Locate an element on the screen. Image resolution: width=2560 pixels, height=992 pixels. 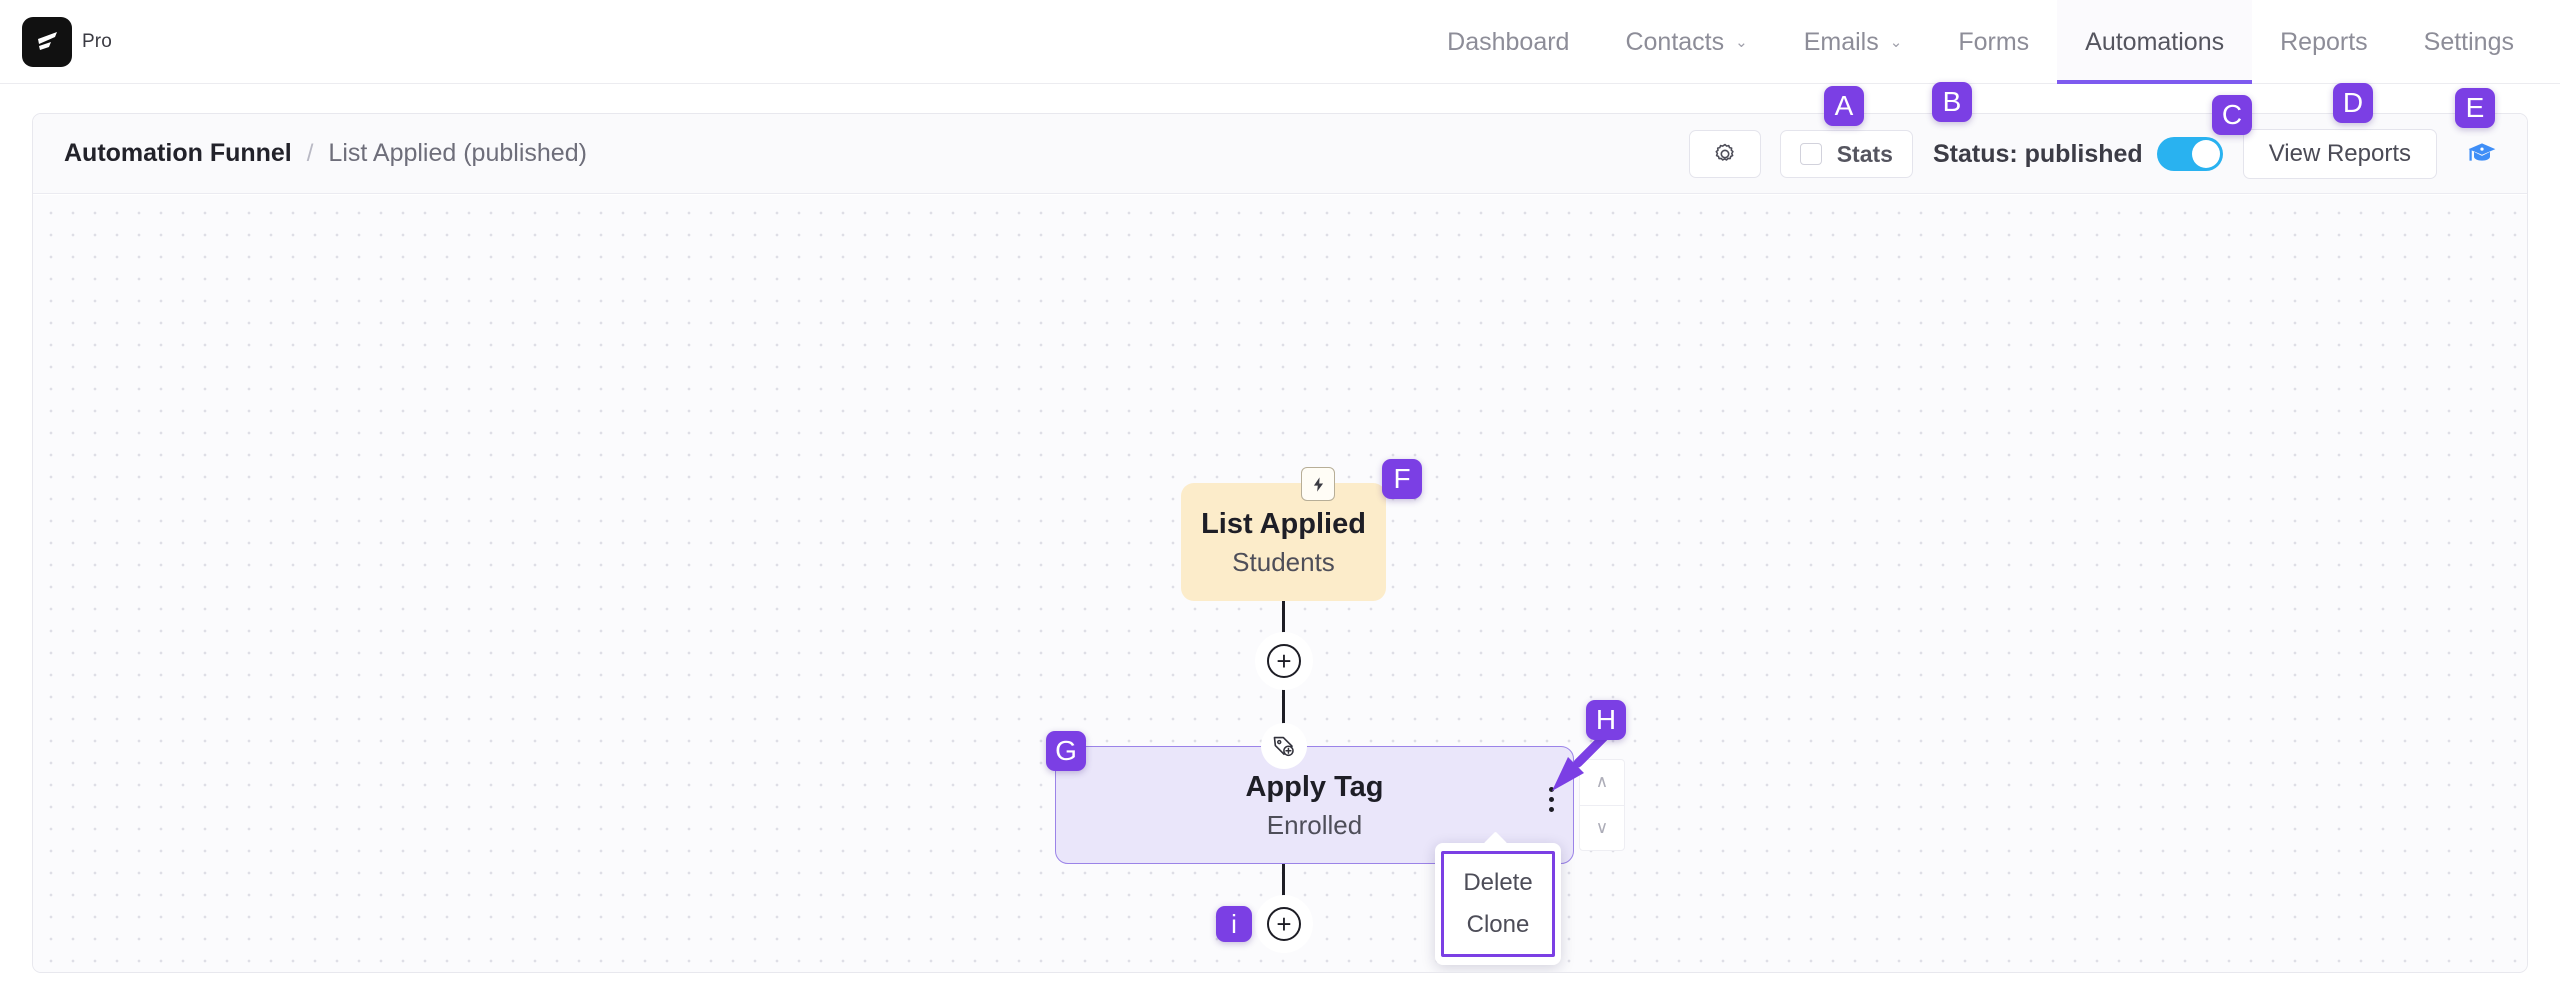
toolbar-actions: Stats Status: published View Reports is located at coordinates (2096, 154).